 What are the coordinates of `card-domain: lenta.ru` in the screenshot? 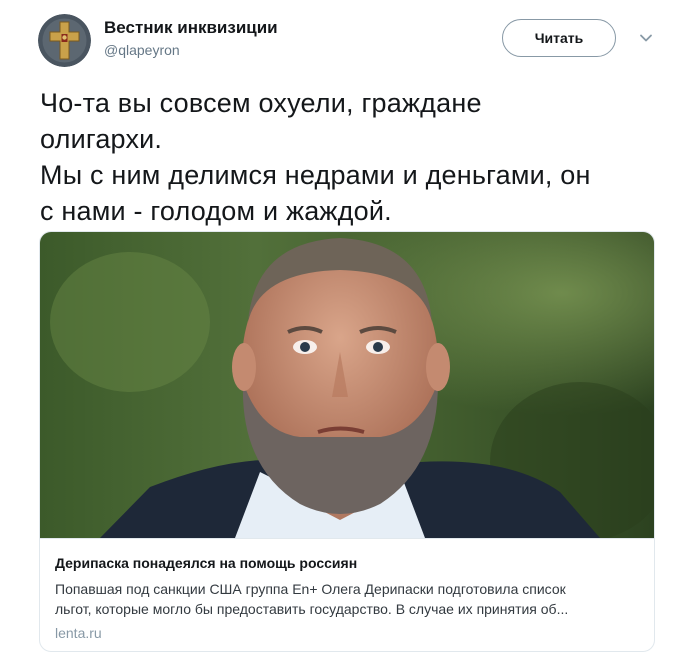 It's located at (78, 633).